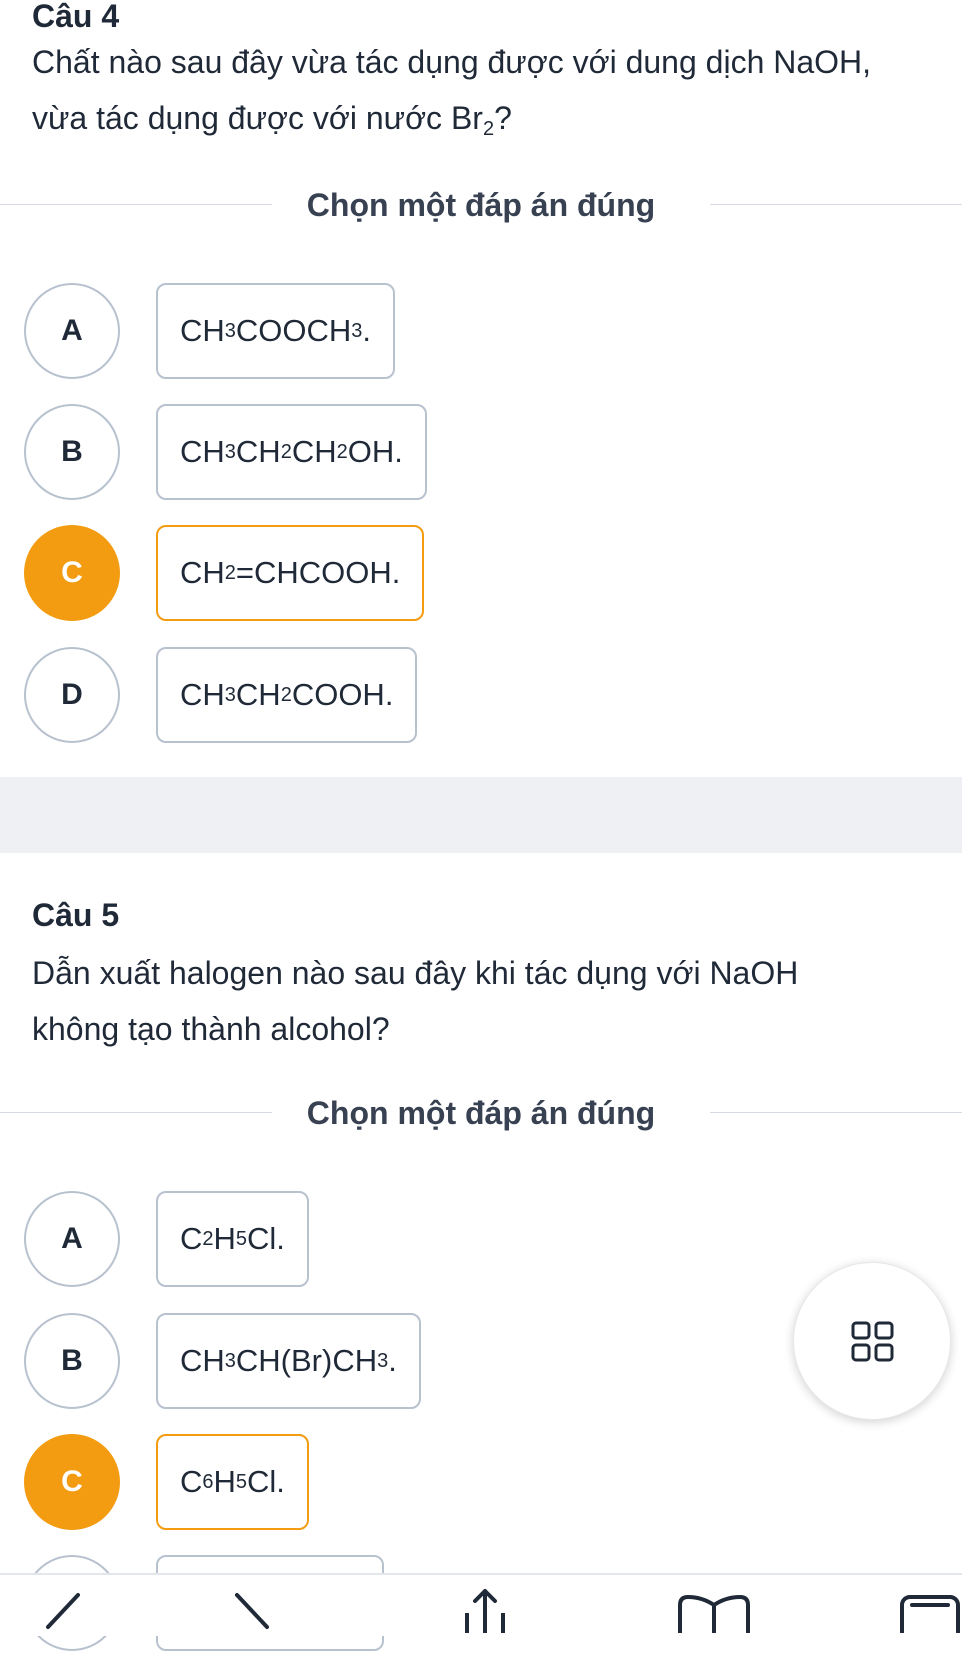  I want to click on option-answer-box: CH 3 CH 2 CH 2 OH., so click(291, 452).